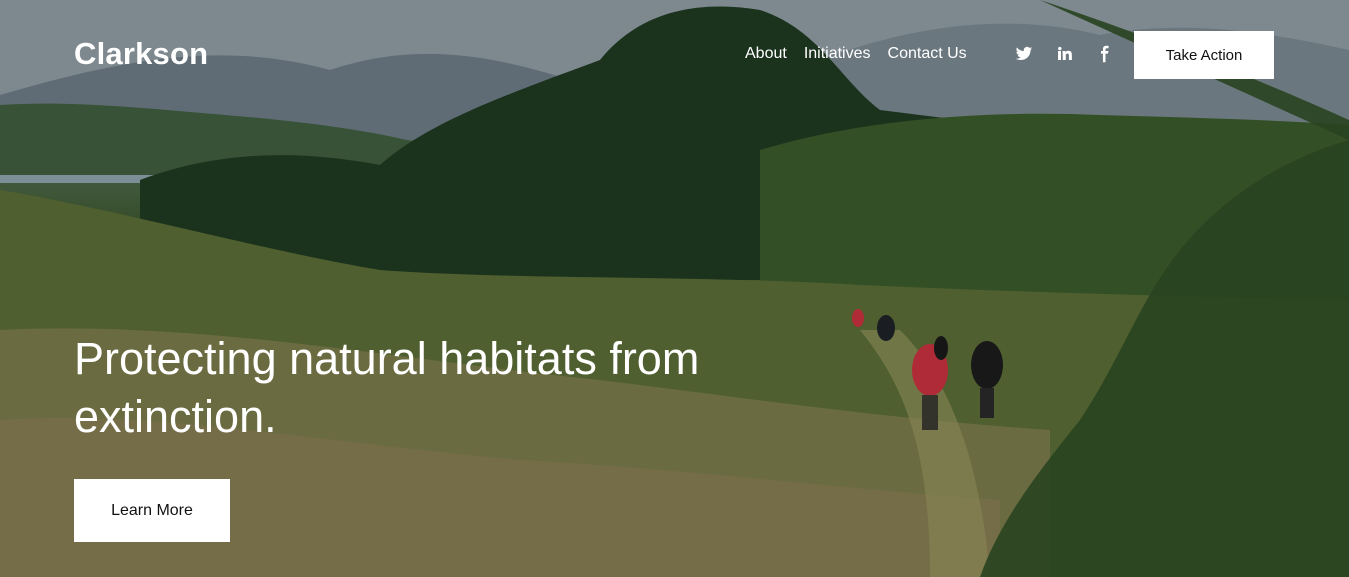 The width and height of the screenshot is (1349, 577). I want to click on take-action-button: Take Action, so click(1204, 55).